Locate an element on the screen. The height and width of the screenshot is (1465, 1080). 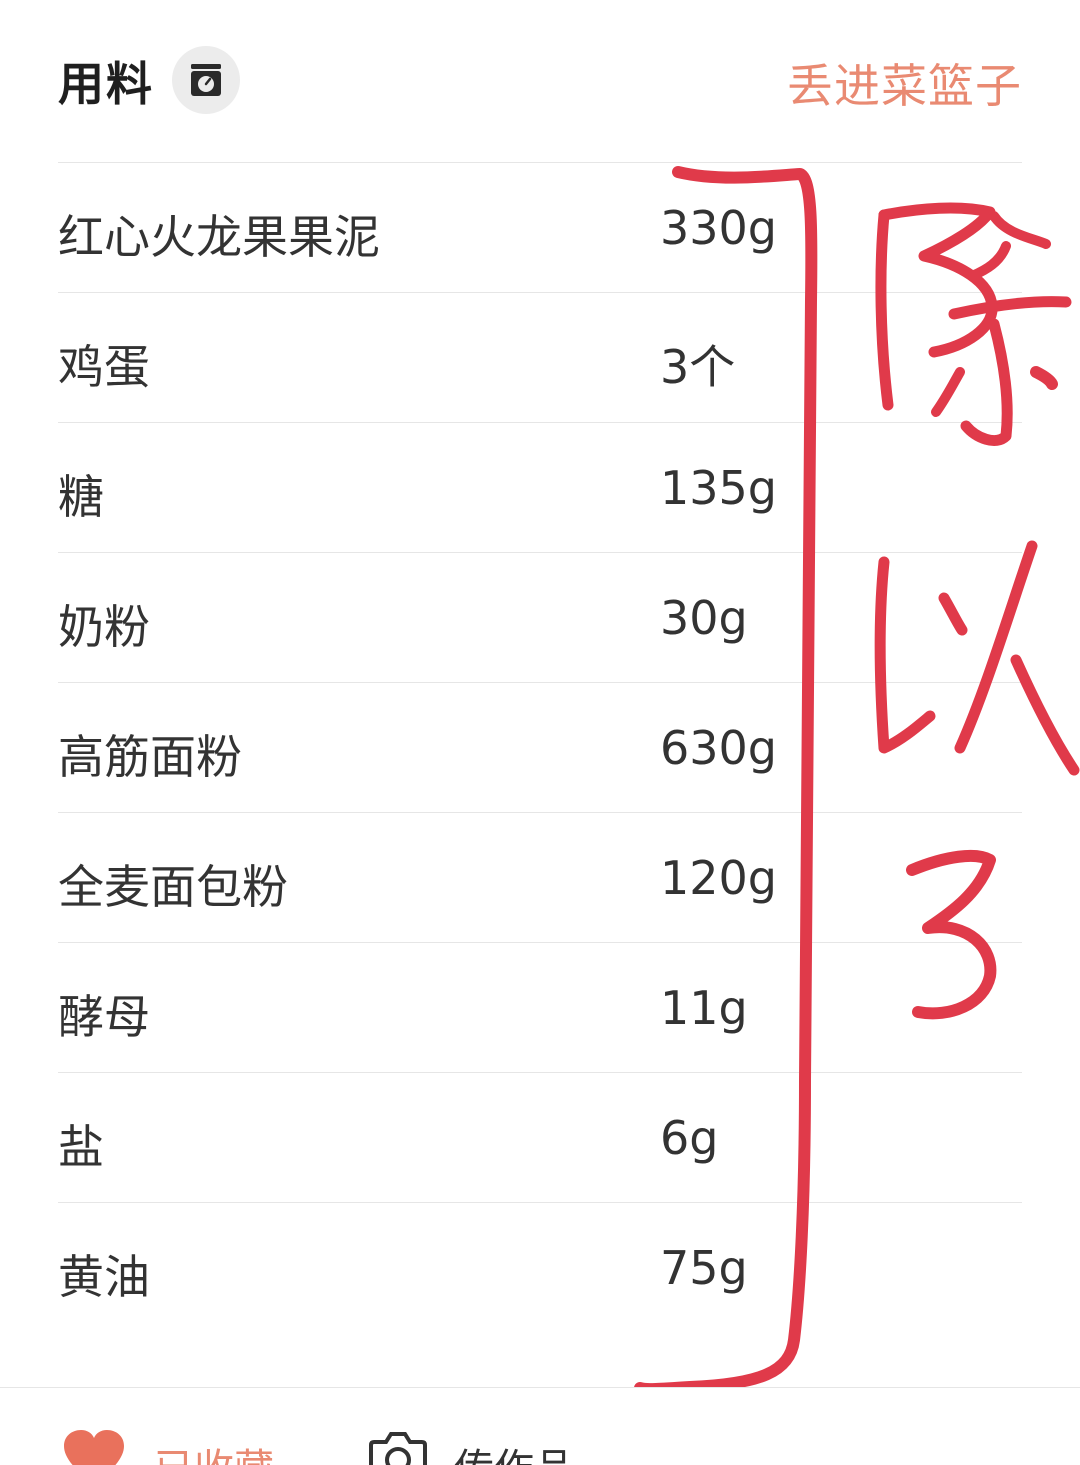
ingredient-amount: 6g is located at coordinates (689, 1138).